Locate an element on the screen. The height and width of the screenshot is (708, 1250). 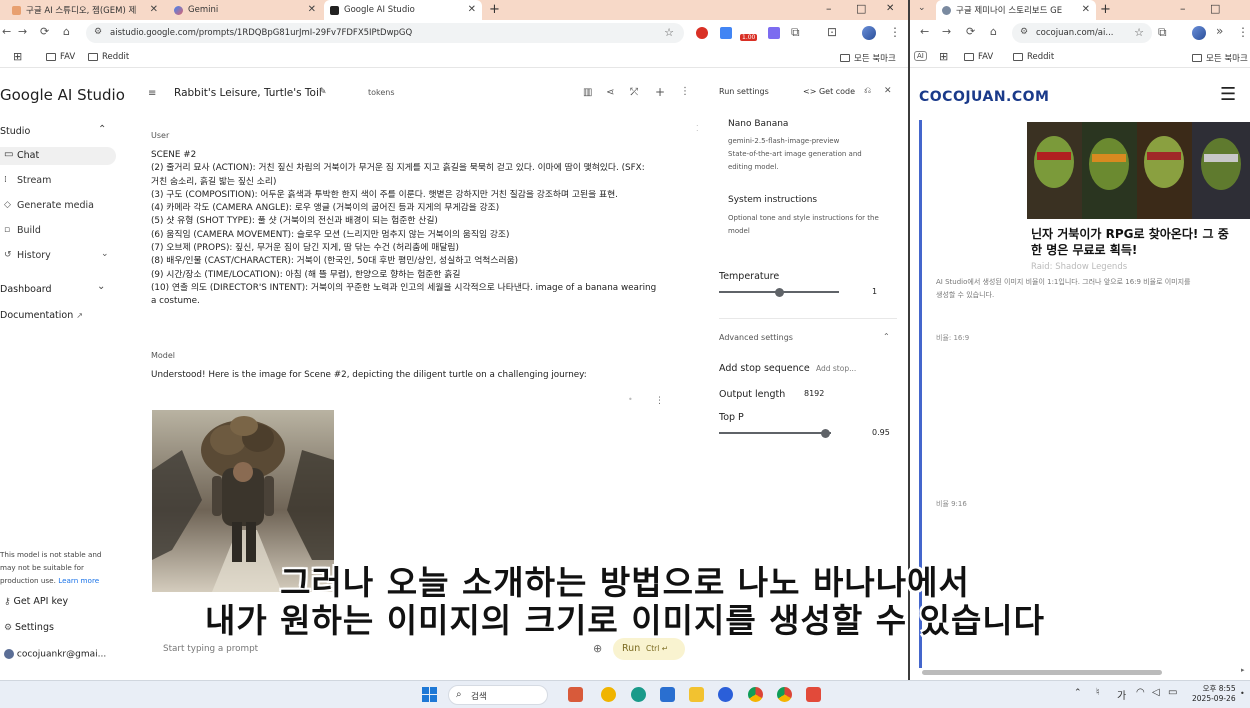
sidebar-section-dashboard: Dashboard is located at coordinates (26, 289).